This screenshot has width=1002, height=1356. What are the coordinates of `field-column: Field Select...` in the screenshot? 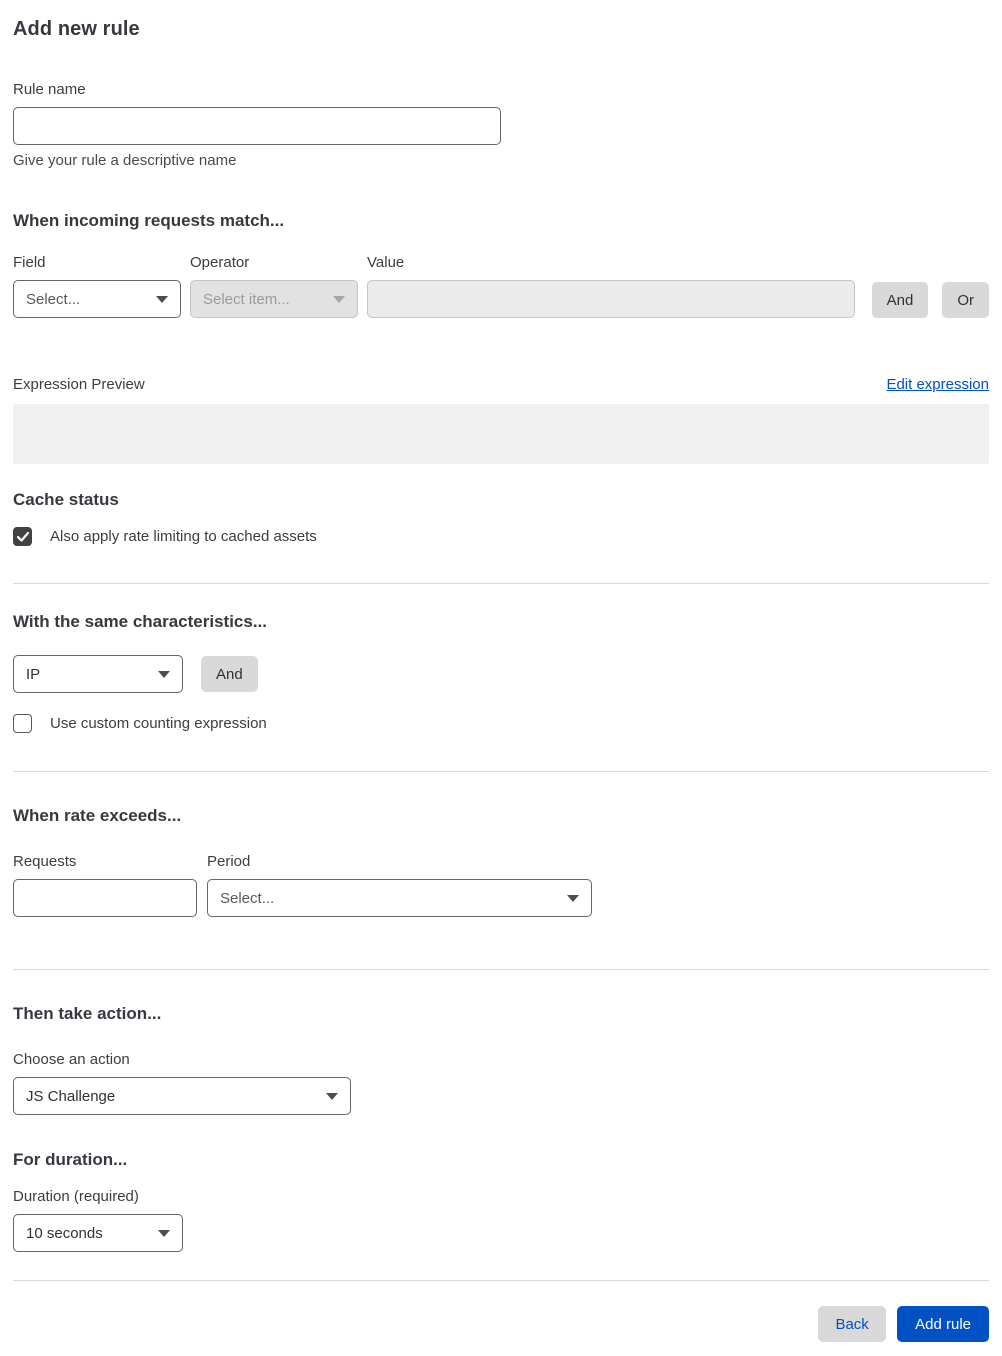 It's located at (97, 286).